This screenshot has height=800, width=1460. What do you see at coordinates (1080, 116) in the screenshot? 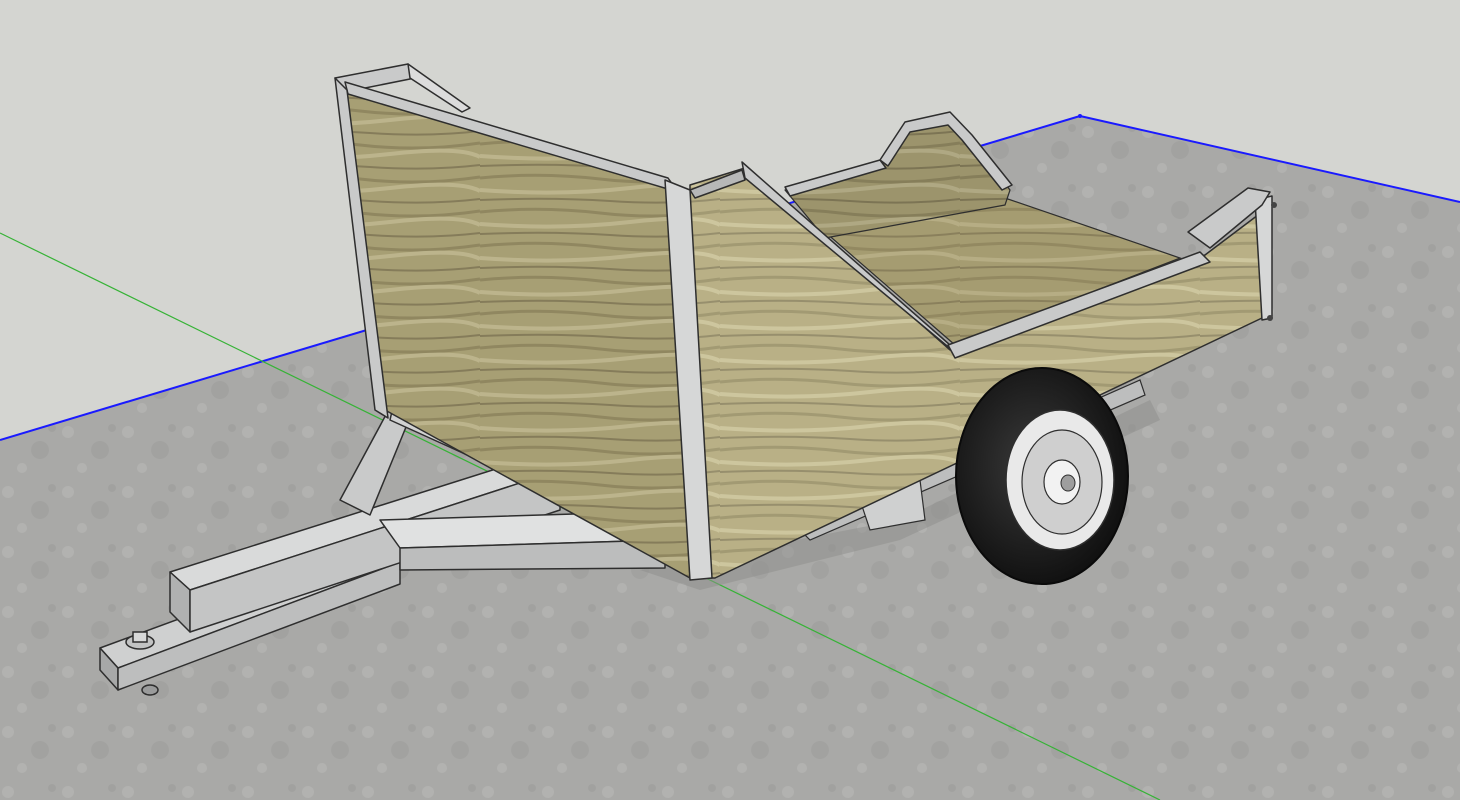
I see `axis-icon` at bounding box center [1080, 116].